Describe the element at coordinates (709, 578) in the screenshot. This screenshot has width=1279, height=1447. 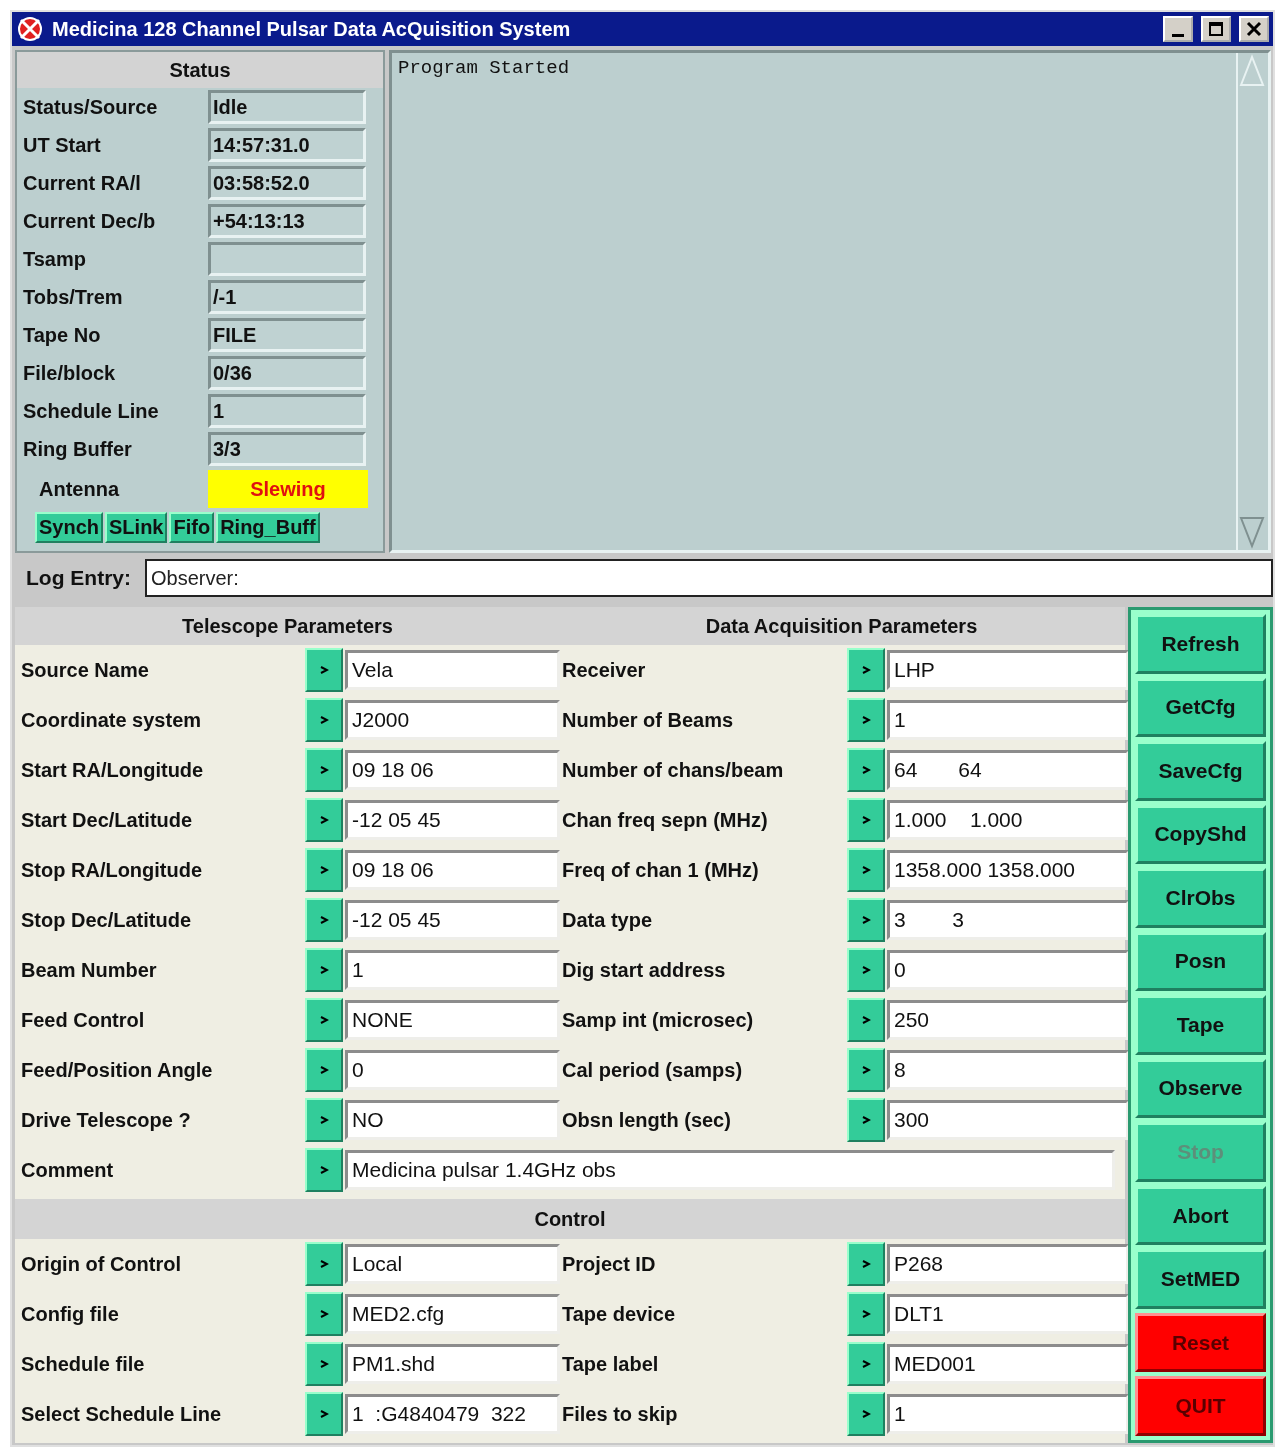
I see `log-entry-field: Observer:` at that location.